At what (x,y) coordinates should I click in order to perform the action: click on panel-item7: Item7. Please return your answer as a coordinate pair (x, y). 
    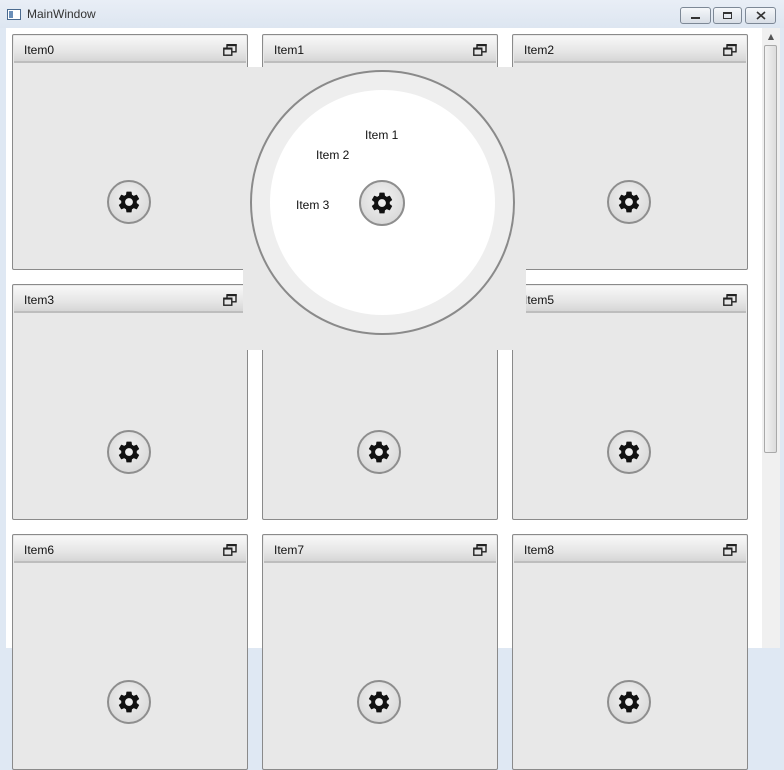
    Looking at the image, I should click on (380, 652).